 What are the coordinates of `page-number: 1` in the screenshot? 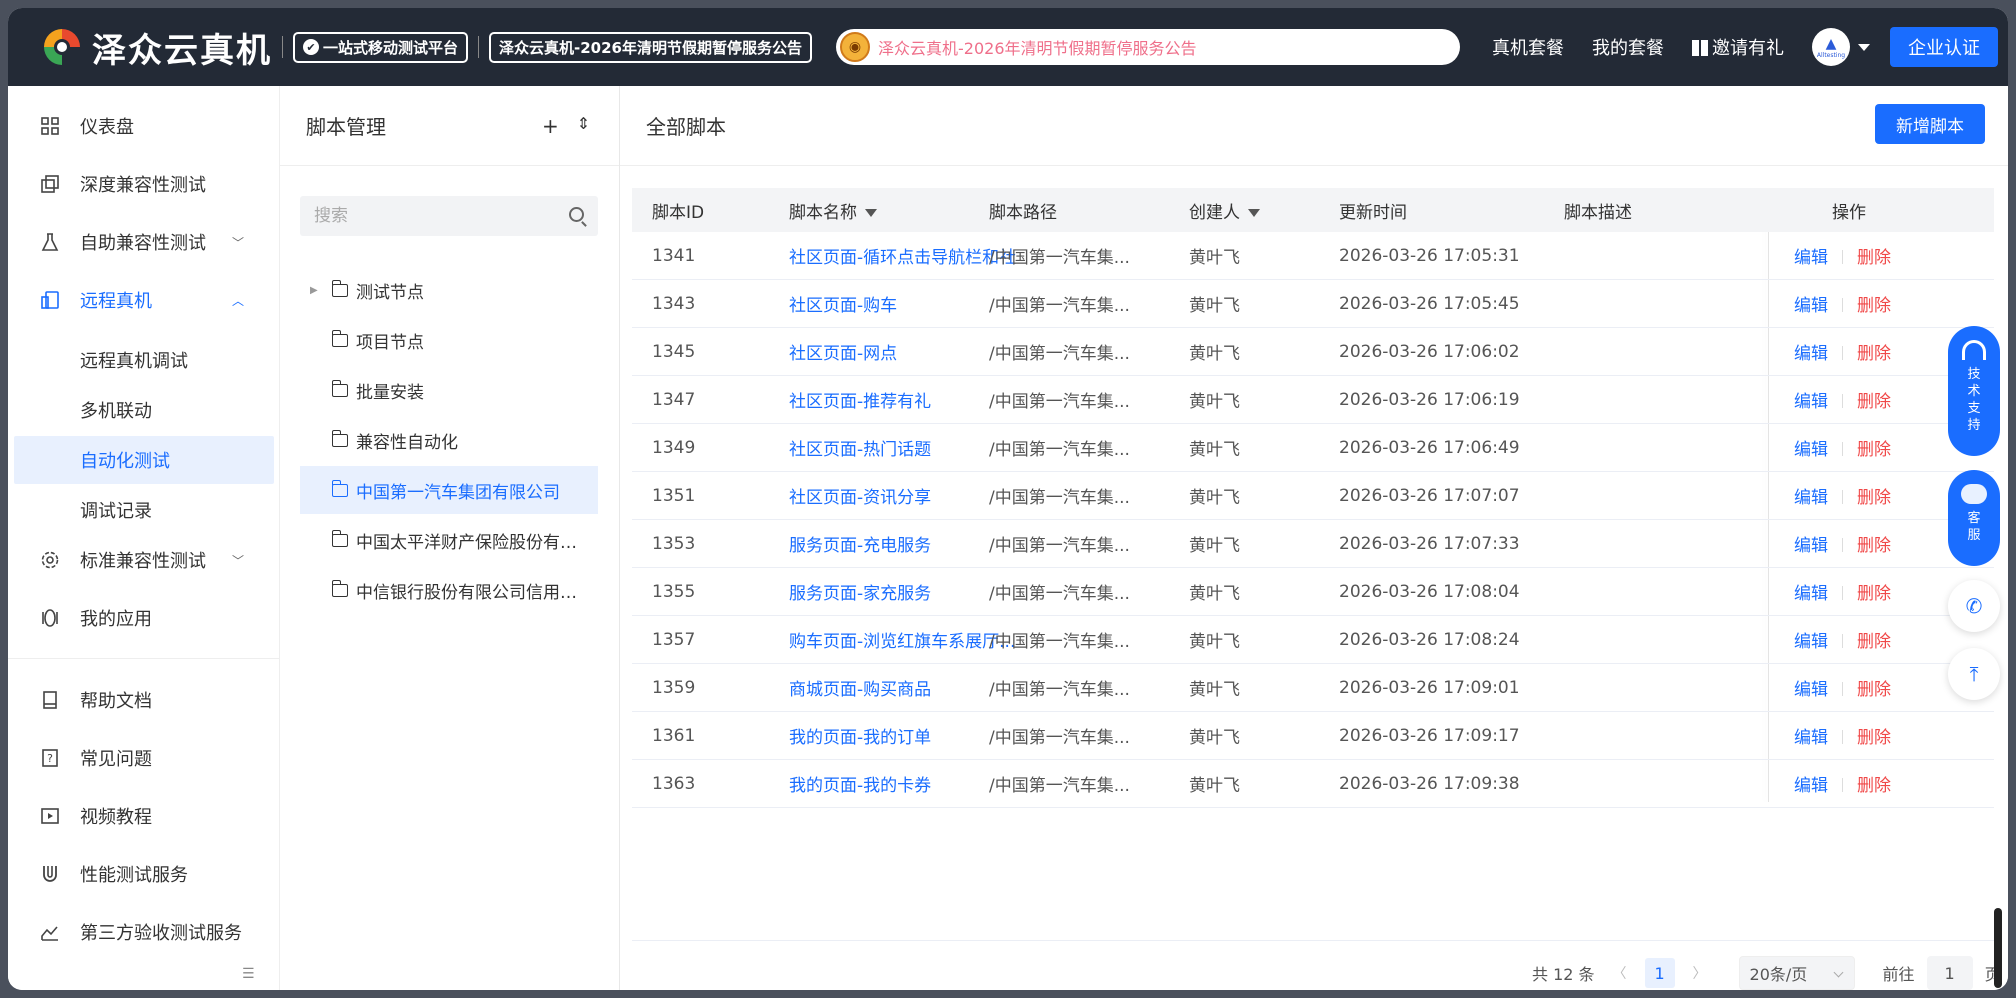 It's located at (1659, 973).